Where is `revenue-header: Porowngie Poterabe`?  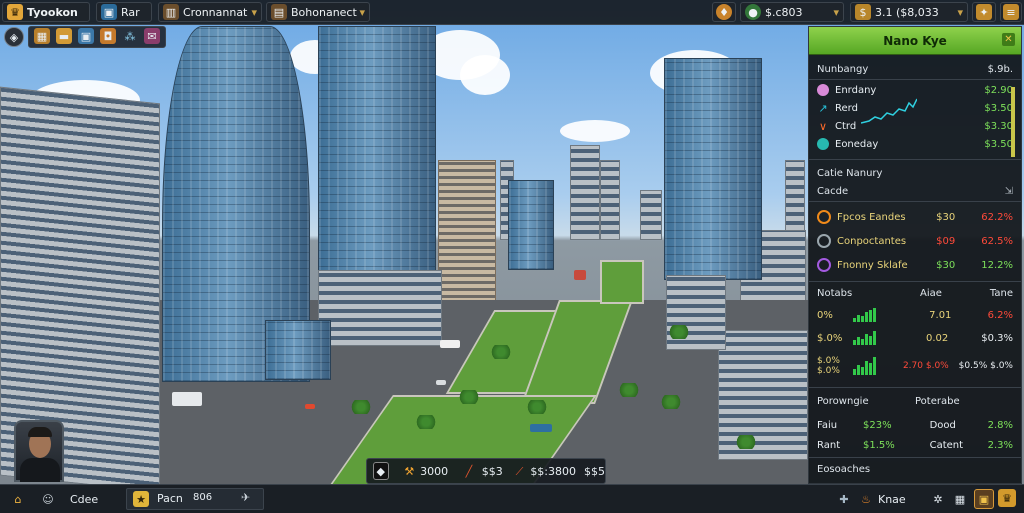
revenue-header: Porowngie Poterabe is located at coordinates (915, 401).